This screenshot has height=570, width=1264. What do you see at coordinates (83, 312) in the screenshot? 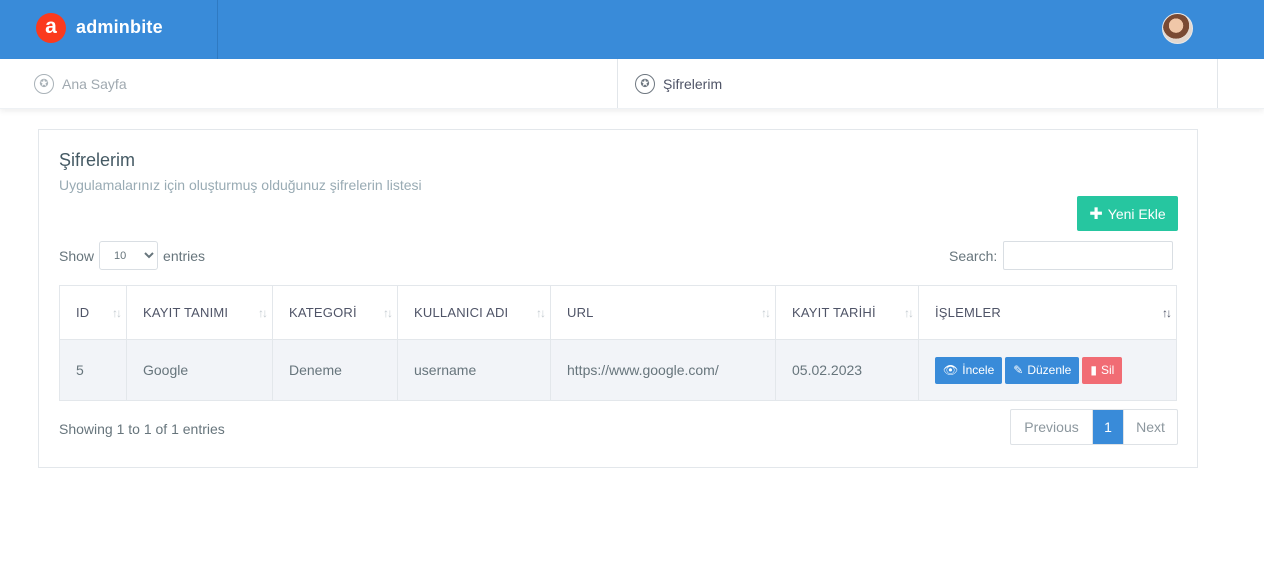
I see `col-id-label: ID` at bounding box center [83, 312].